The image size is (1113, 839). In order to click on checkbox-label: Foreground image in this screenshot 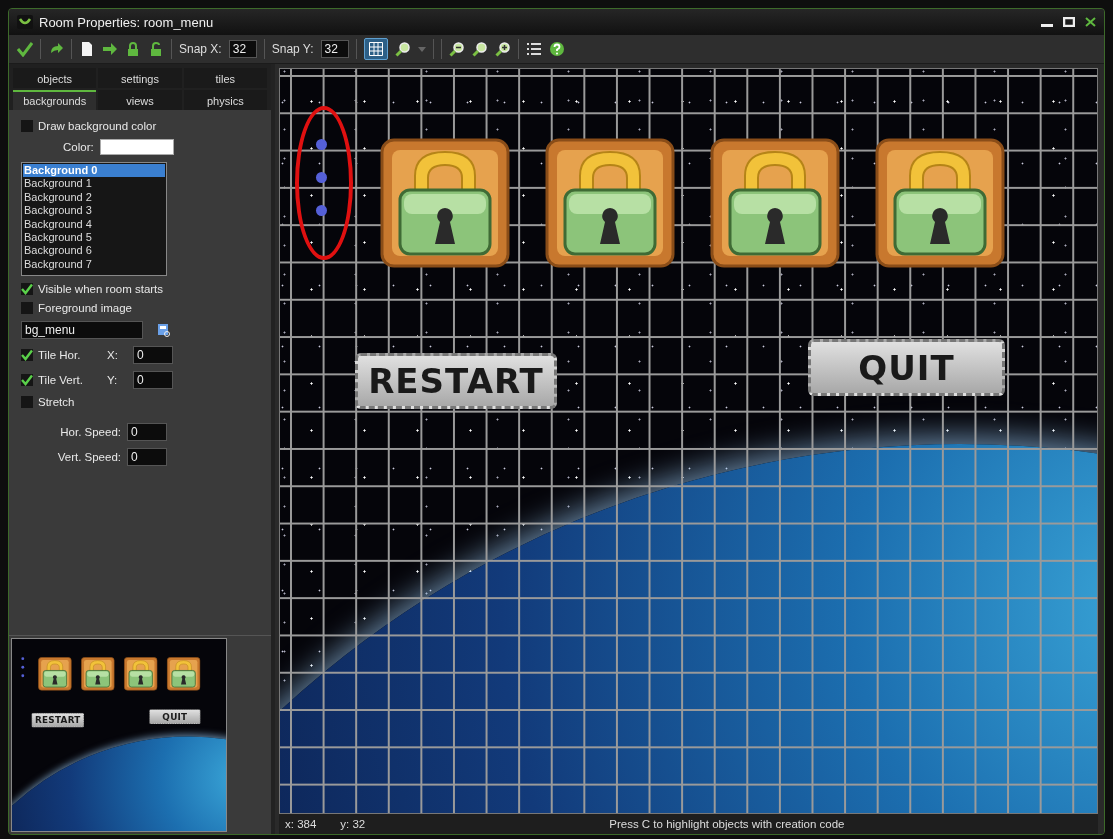, I will do `click(85, 308)`.